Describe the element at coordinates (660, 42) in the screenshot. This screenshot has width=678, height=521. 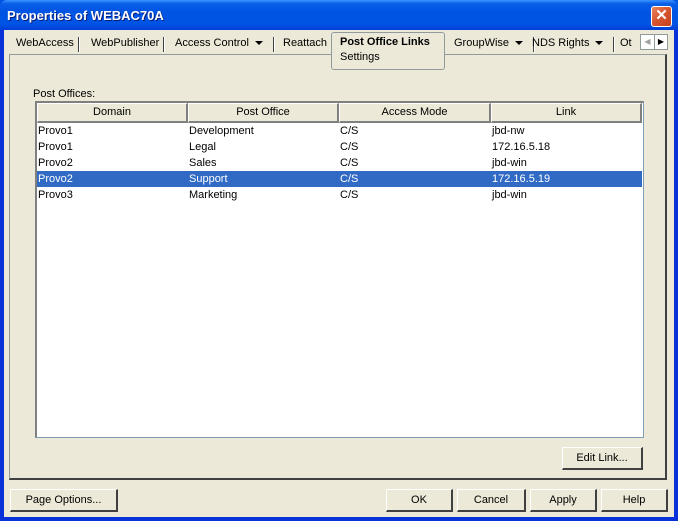
I see `scroll-right-icon: ▶` at that location.